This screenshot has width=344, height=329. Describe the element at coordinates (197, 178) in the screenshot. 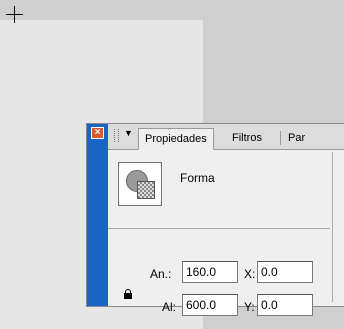

I see `object-type-label: Forma` at that location.